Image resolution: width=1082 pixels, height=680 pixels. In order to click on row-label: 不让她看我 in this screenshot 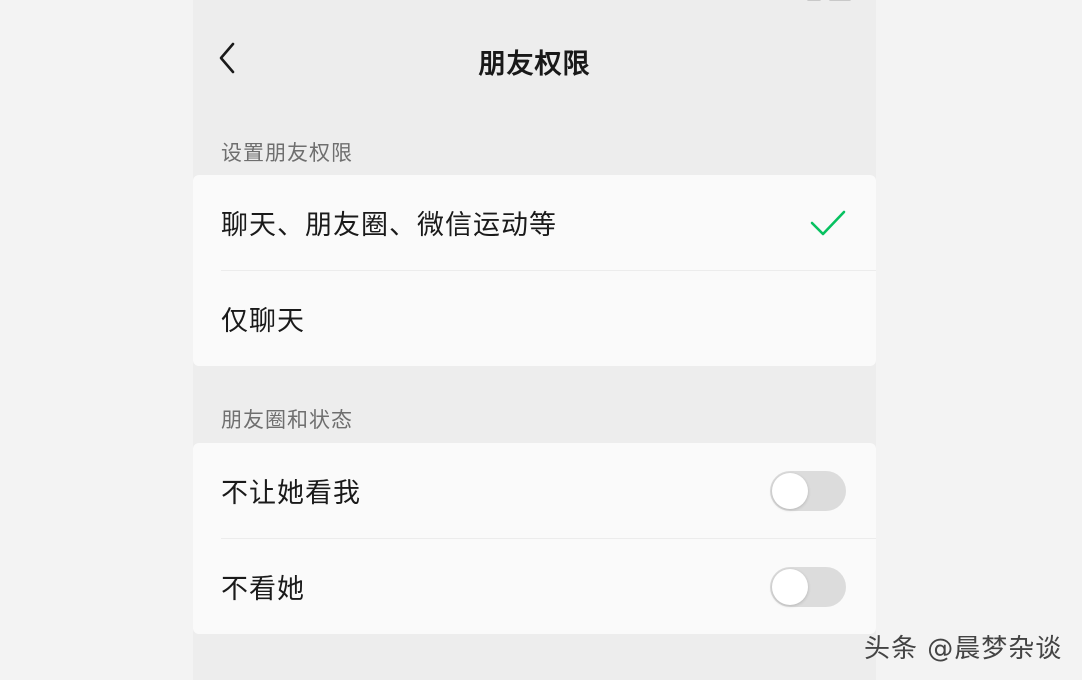, I will do `click(291, 493)`.